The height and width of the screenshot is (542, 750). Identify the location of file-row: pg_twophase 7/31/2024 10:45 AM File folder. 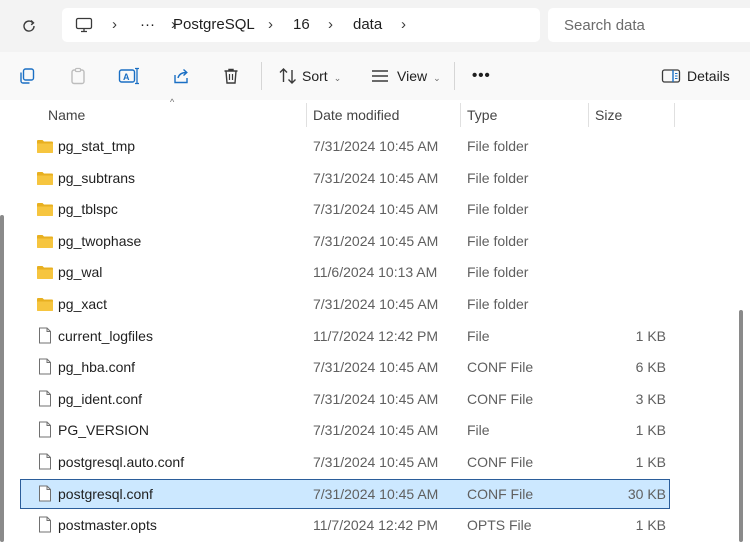
(345, 241).